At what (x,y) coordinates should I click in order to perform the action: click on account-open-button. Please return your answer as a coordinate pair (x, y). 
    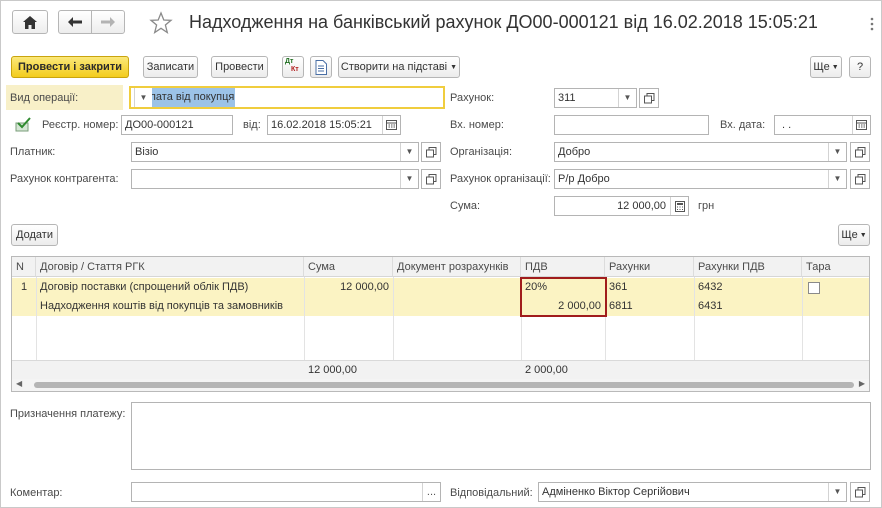
    Looking at the image, I should click on (649, 98).